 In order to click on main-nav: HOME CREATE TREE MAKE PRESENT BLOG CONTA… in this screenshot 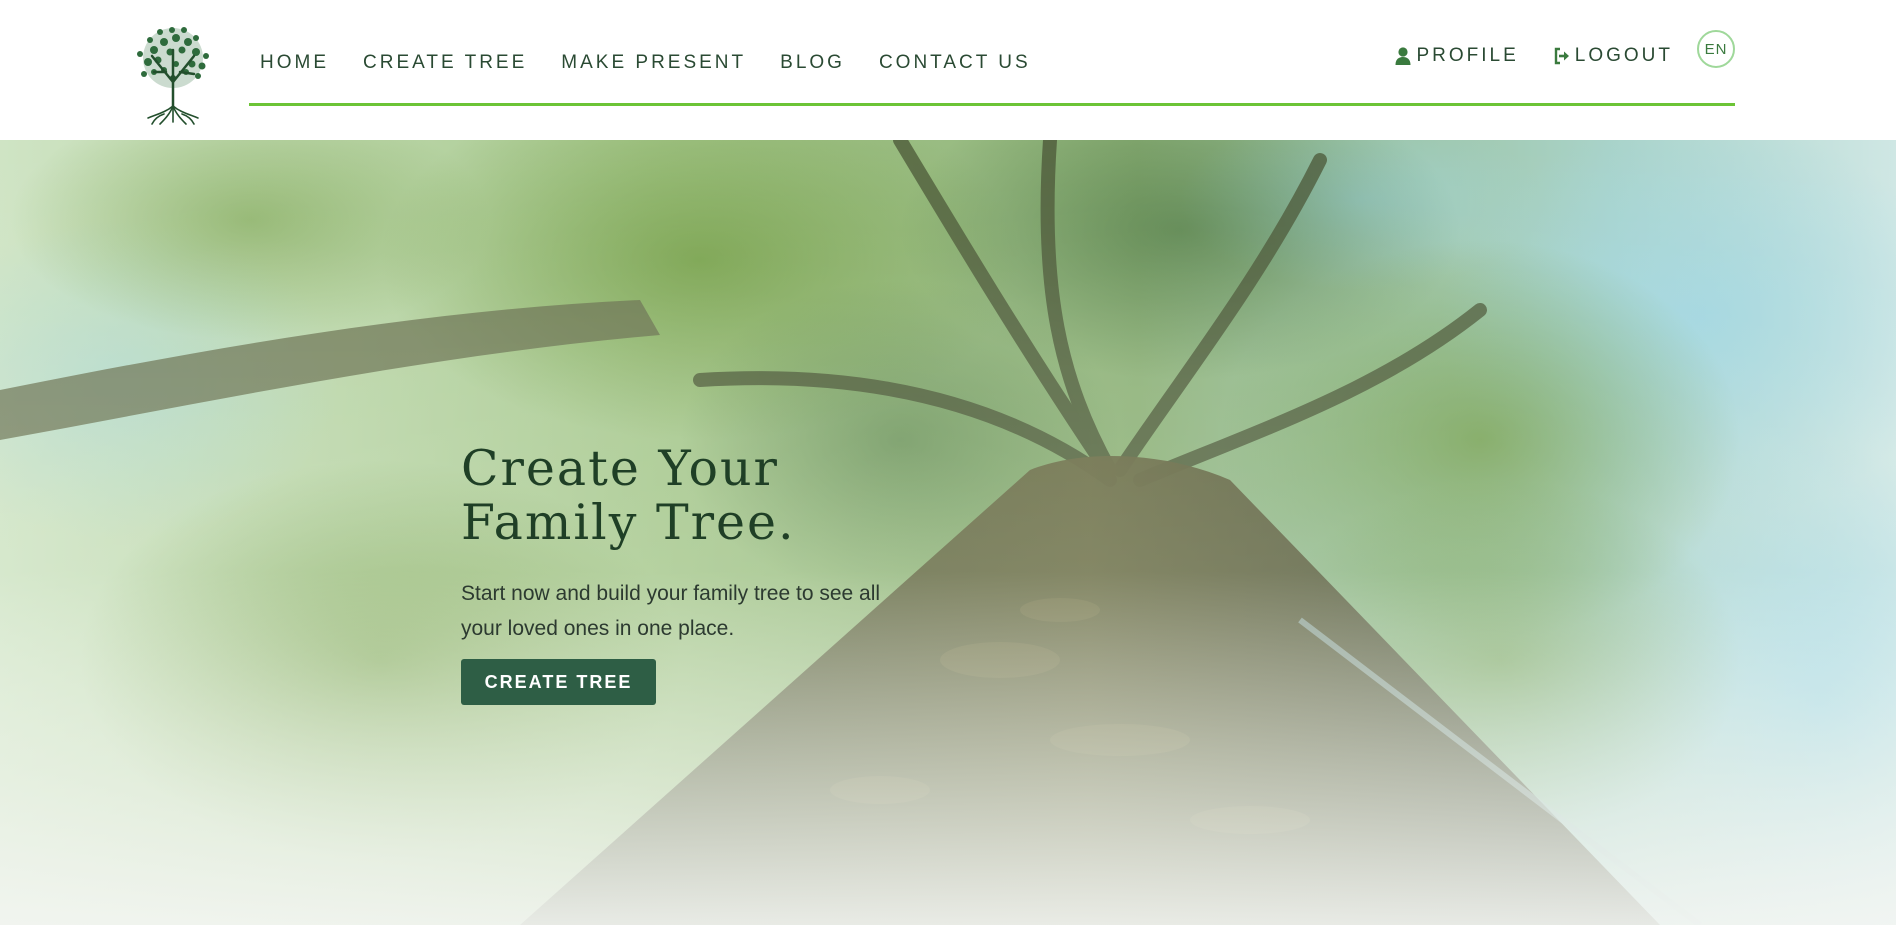, I will do `click(992, 53)`.